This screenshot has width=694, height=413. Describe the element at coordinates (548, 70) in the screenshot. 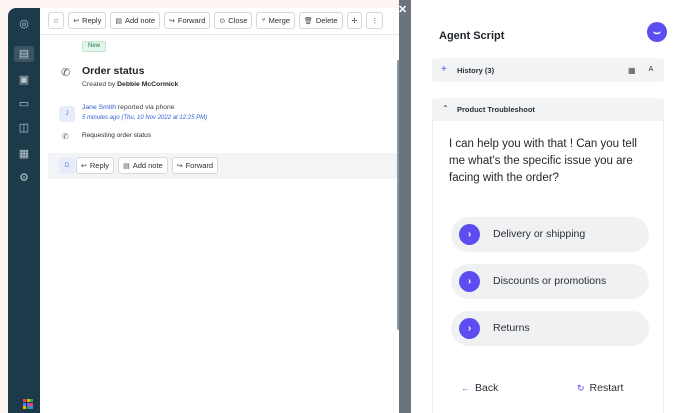

I see `history-section: + History (3) ▦ A` at that location.